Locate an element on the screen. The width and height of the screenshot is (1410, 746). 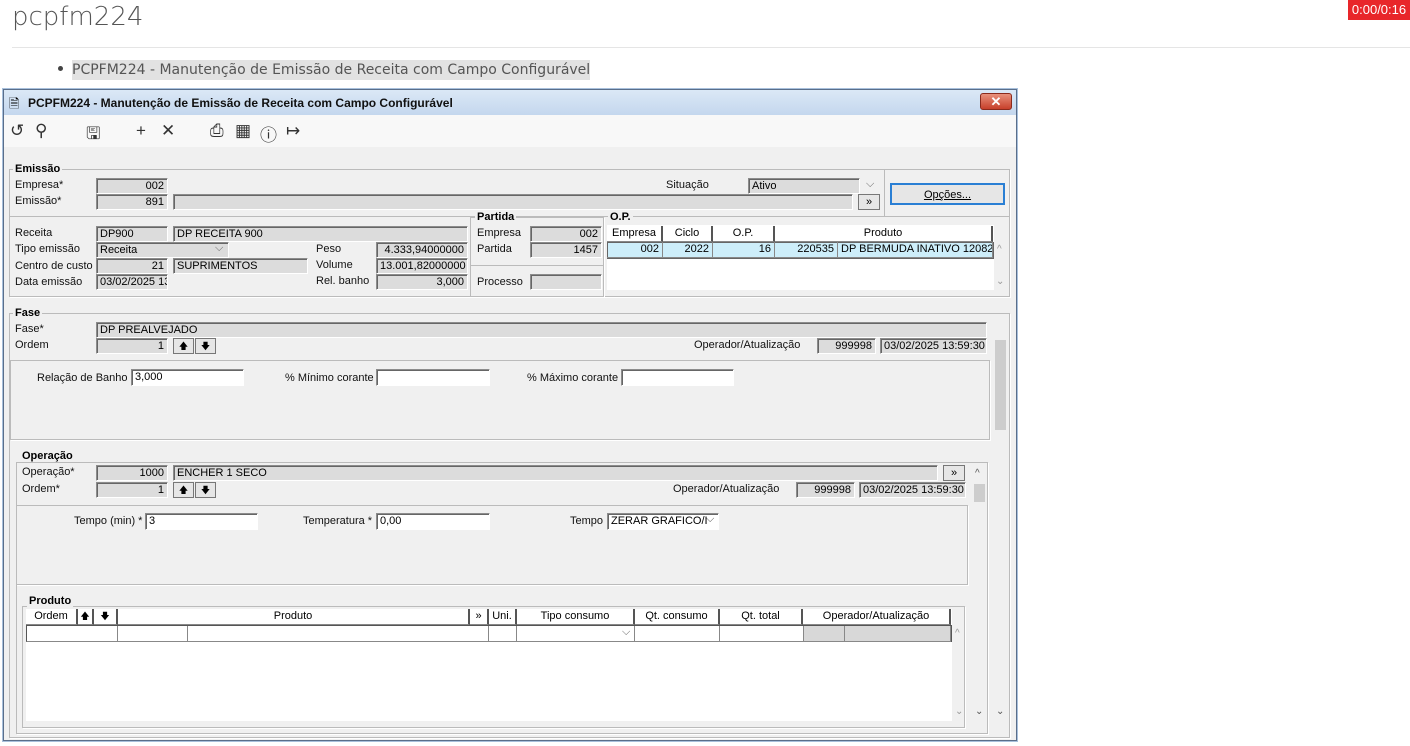
fase-scrollbar-thumb is located at coordinates (1000, 385).